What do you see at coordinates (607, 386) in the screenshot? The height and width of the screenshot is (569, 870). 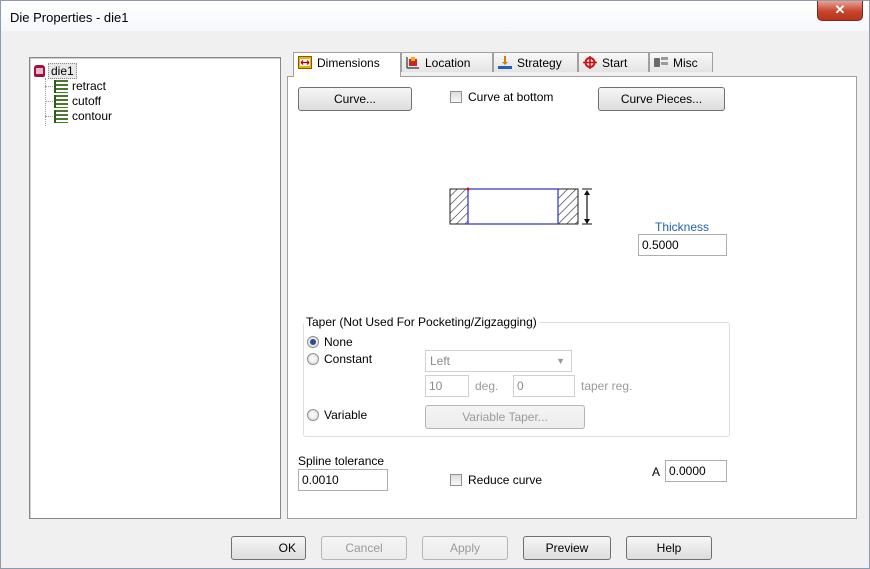 I see `taper-reg-label: taper reg.` at bounding box center [607, 386].